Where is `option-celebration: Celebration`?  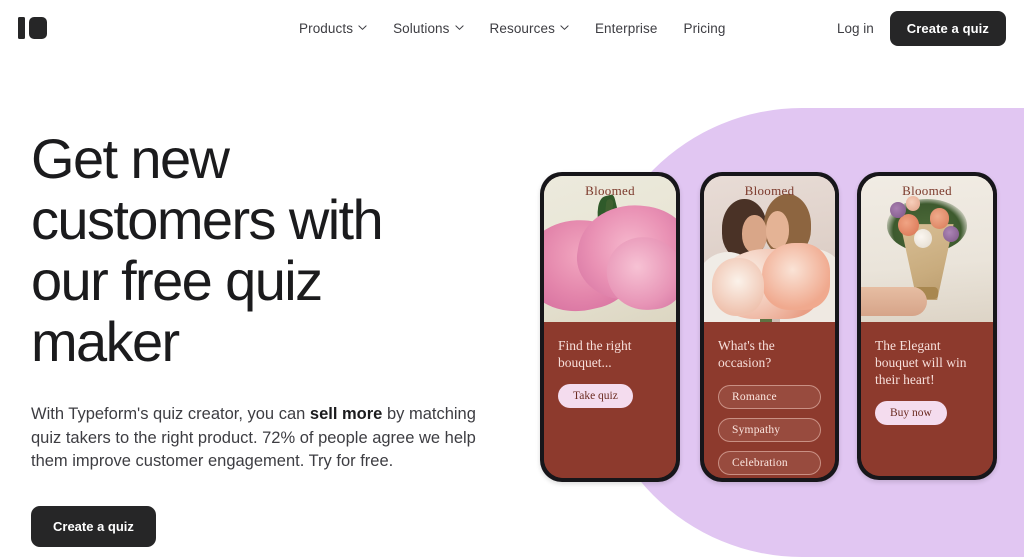
option-celebration: Celebration is located at coordinates (769, 463).